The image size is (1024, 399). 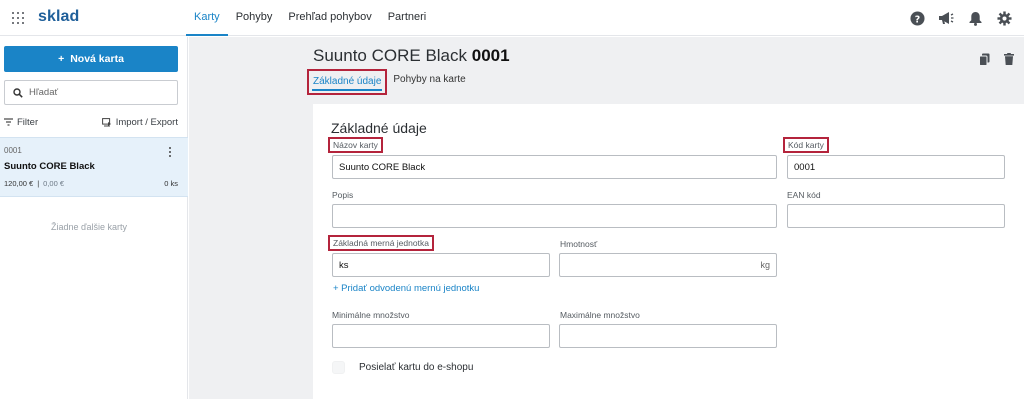 I want to click on import-export-icon, so click(x=106, y=121).